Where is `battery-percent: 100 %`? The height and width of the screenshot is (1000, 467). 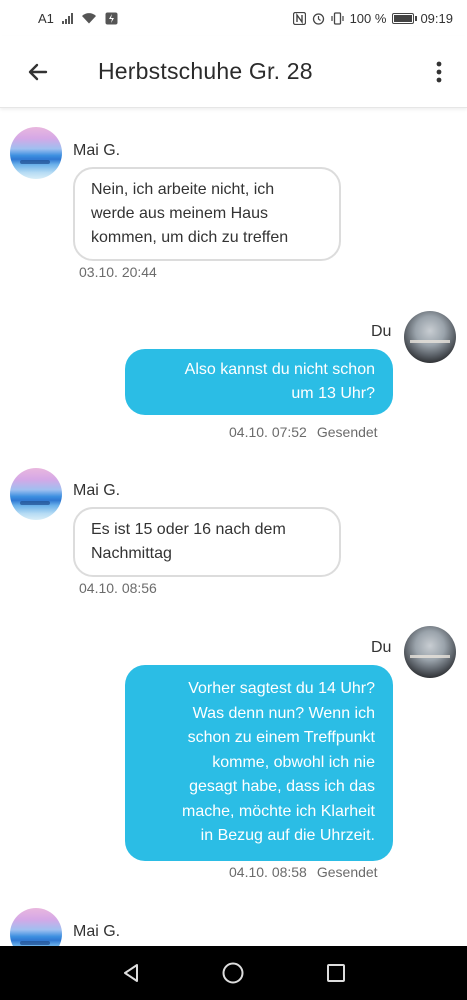
battery-percent: 100 % is located at coordinates (368, 18).